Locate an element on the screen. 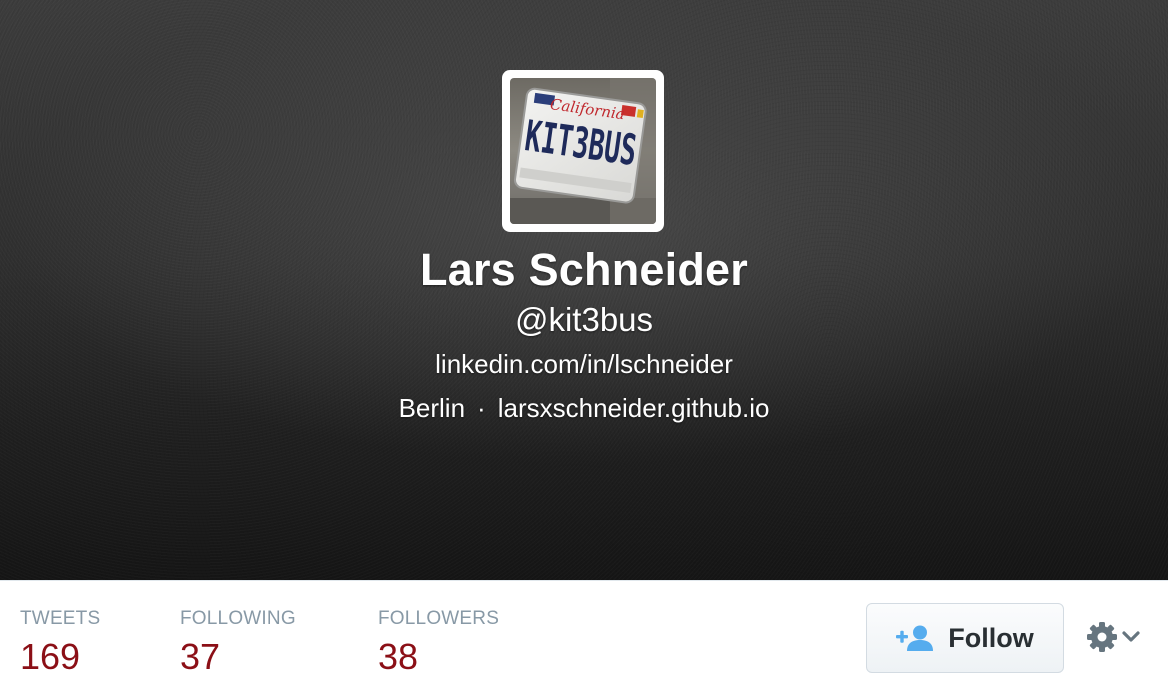 The width and height of the screenshot is (1168, 688). user-actions-dropdown is located at coordinates (1116, 637).